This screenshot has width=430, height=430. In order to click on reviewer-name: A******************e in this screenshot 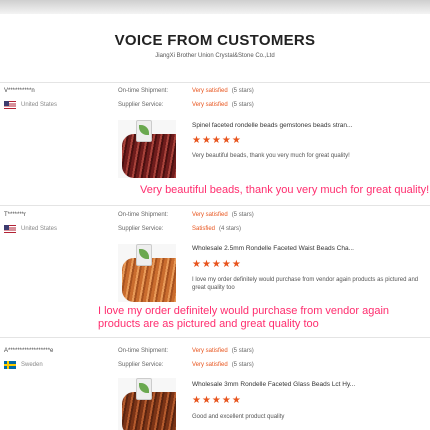, I will do `click(29, 351)`.